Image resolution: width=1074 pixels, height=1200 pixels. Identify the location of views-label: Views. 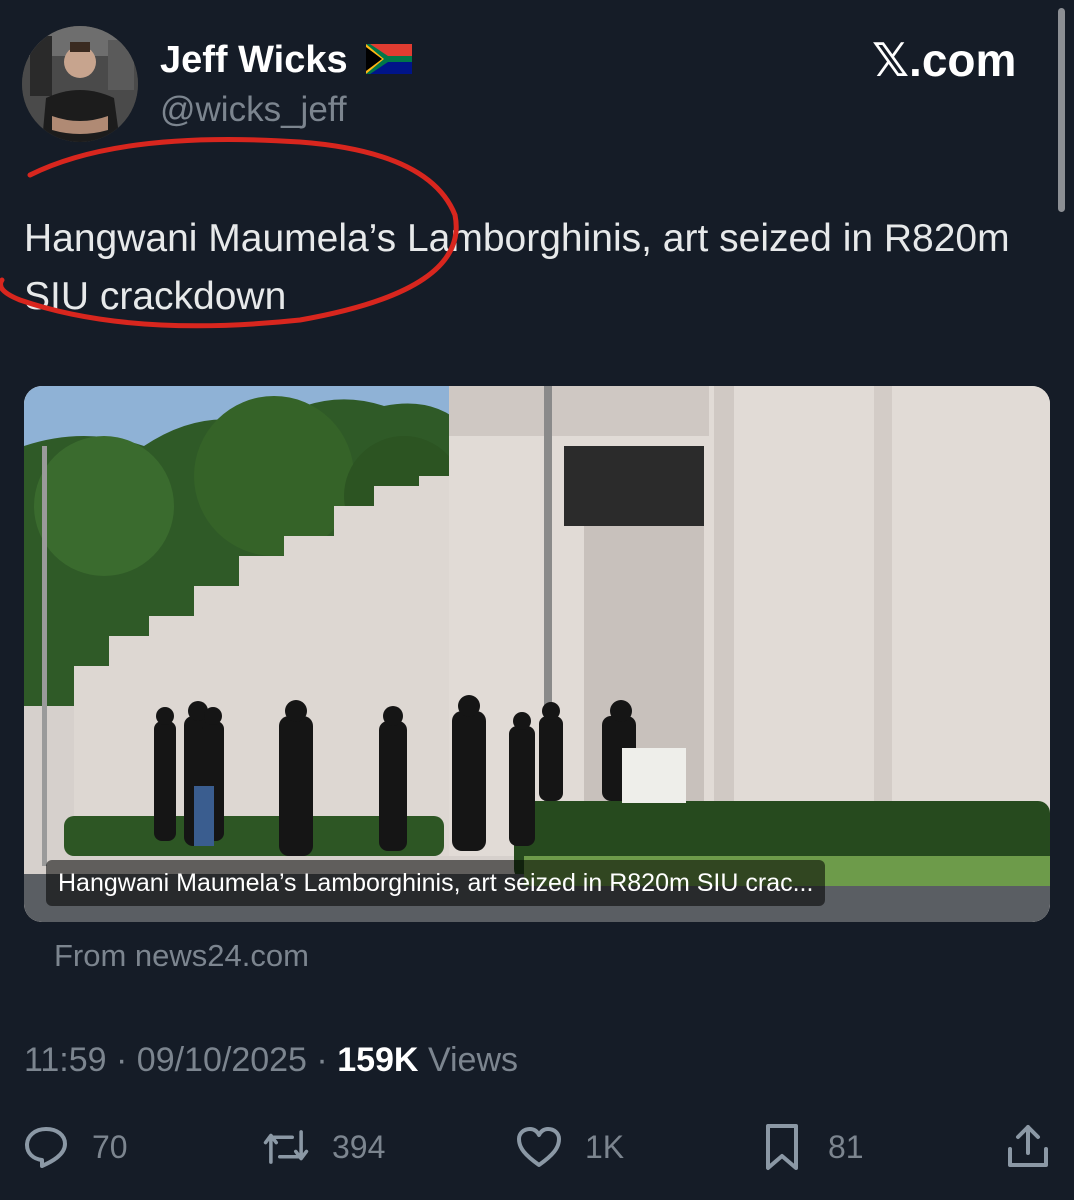
(473, 1060).